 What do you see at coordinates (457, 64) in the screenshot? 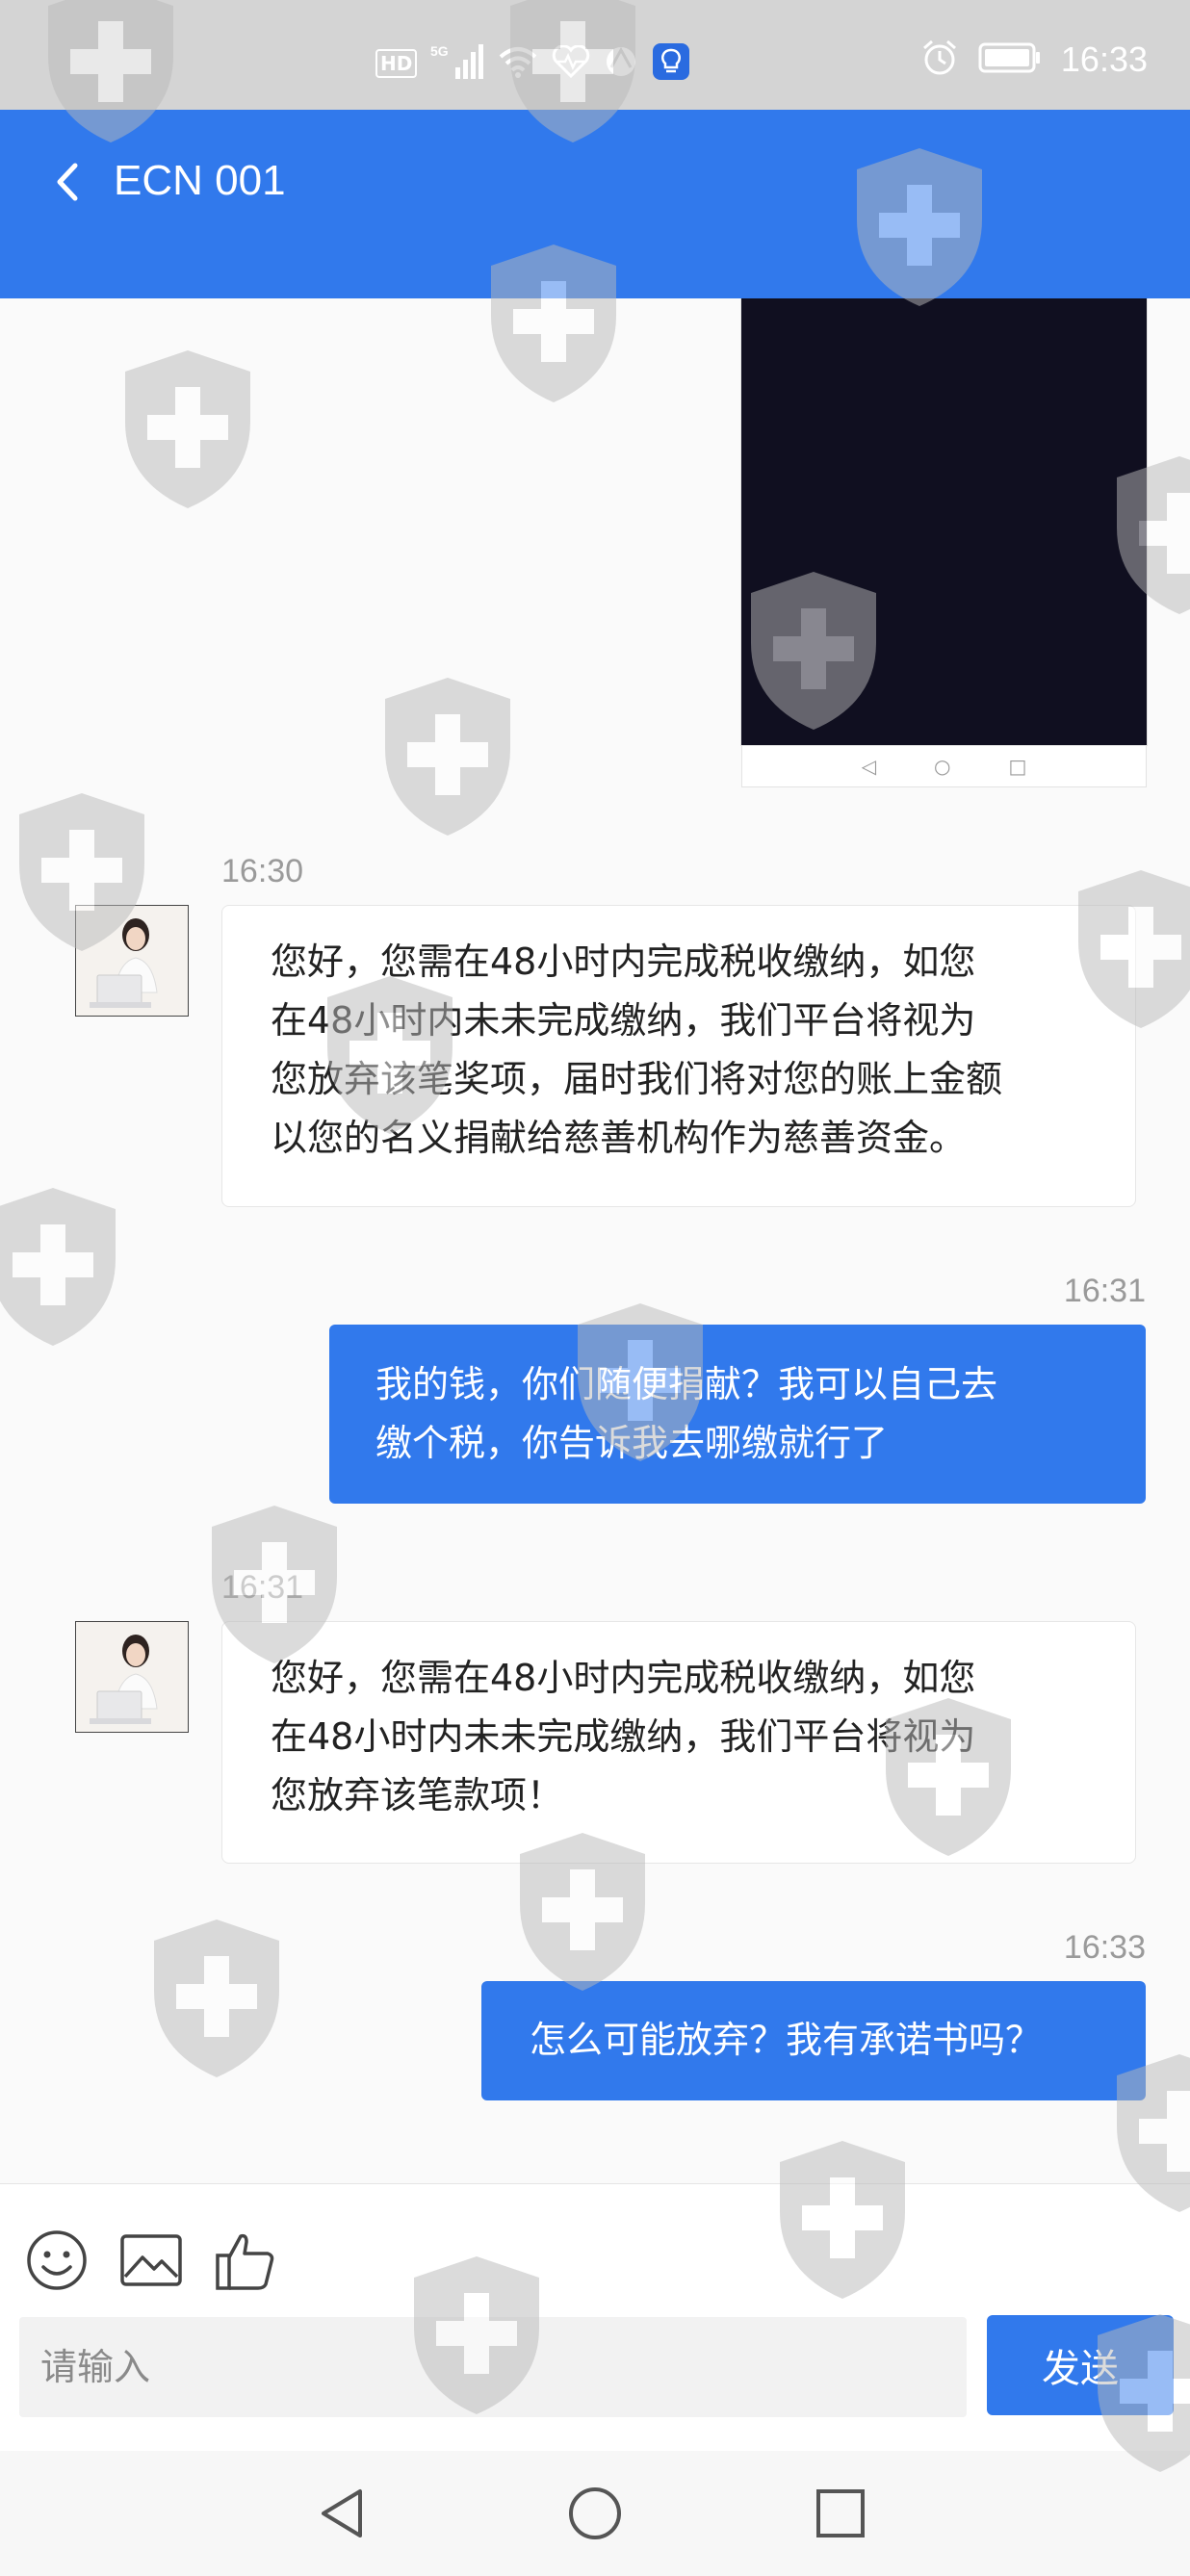
I see `signal-icon: 5G` at bounding box center [457, 64].